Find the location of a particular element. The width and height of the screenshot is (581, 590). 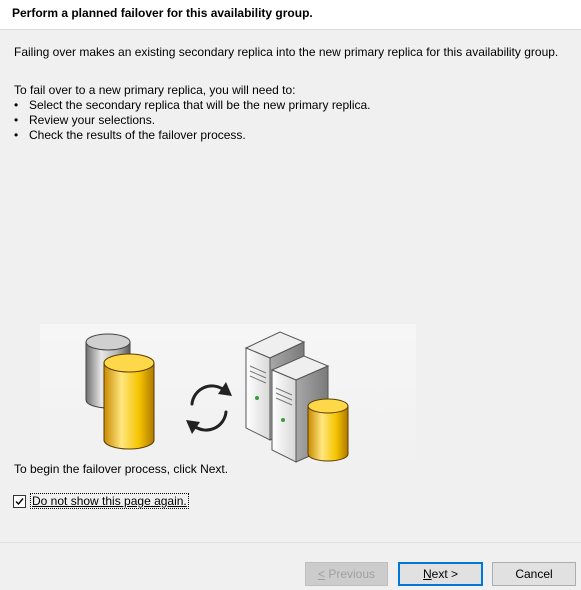

do-not-show-label: Do not show this page again. is located at coordinates (109, 501).